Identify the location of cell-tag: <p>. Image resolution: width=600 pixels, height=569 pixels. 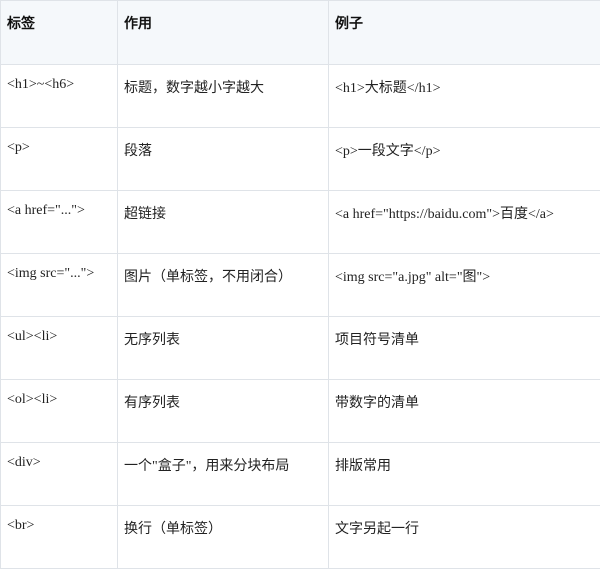
(59, 159).